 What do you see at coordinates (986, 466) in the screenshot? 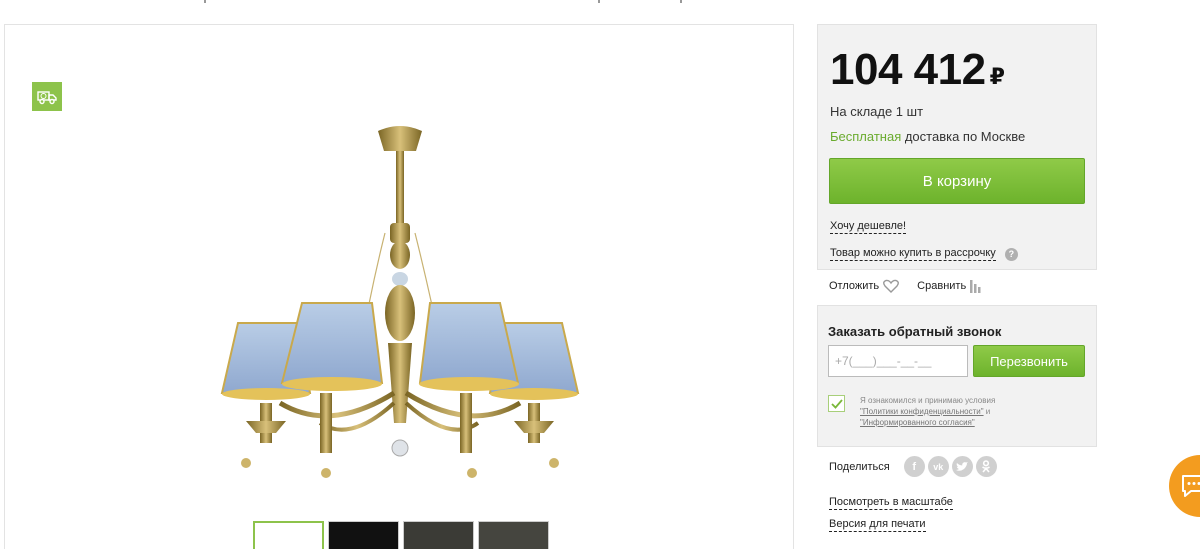
I see `odnoklassniki-icon` at bounding box center [986, 466].